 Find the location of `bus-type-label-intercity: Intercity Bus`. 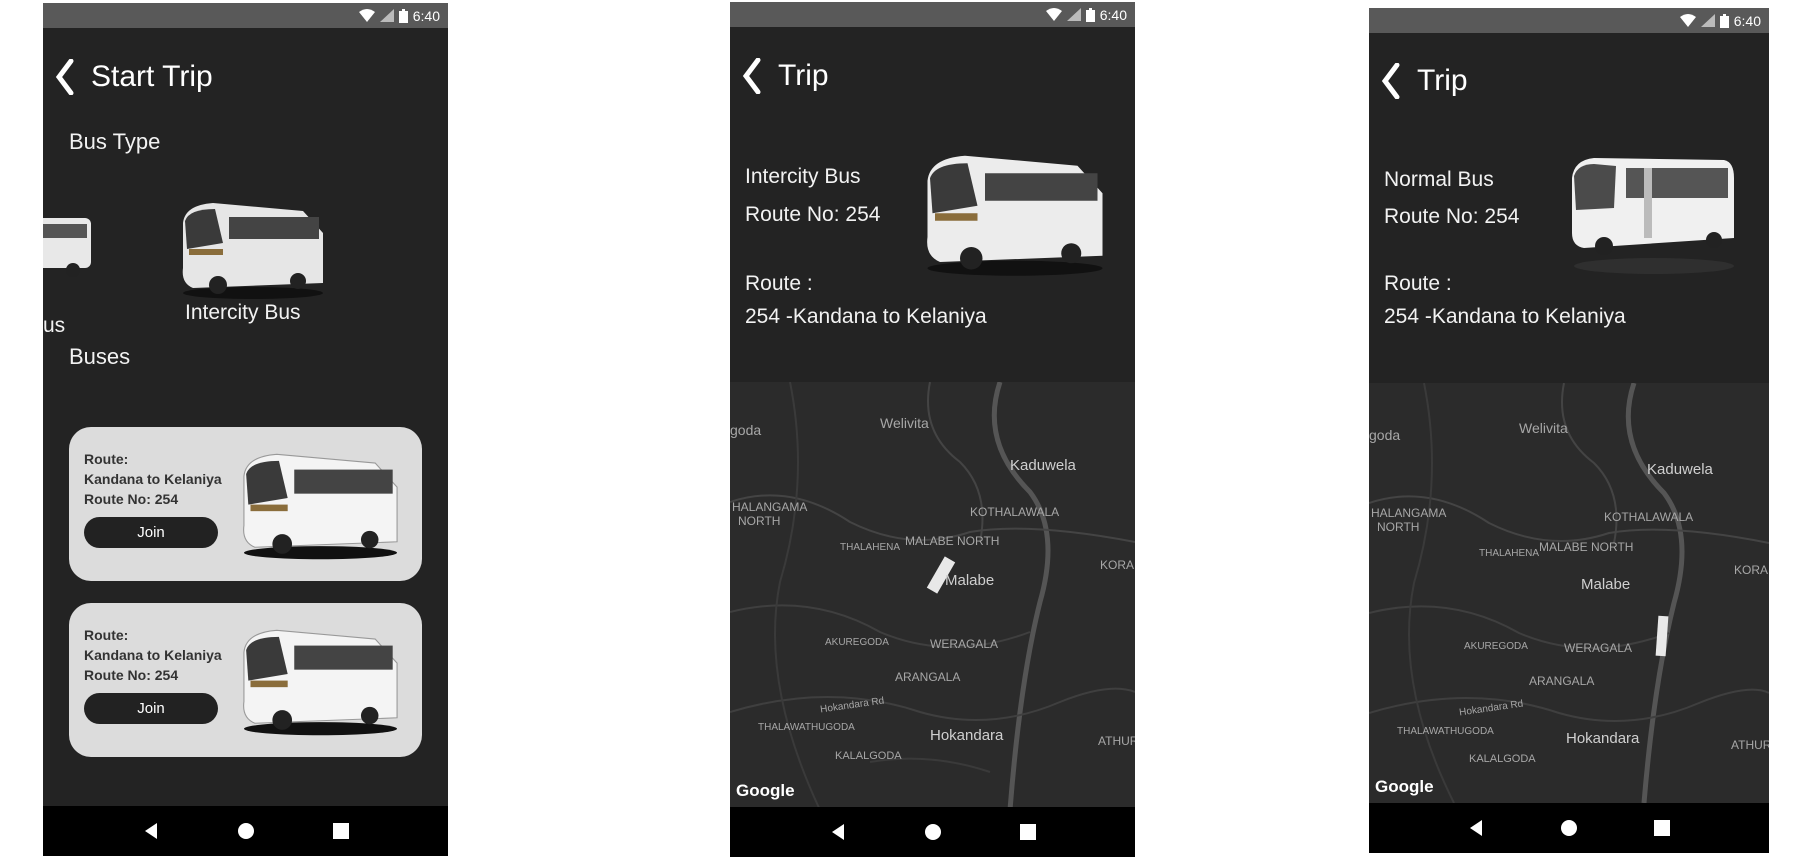

bus-type-label-intercity: Intercity Bus is located at coordinates (243, 312).